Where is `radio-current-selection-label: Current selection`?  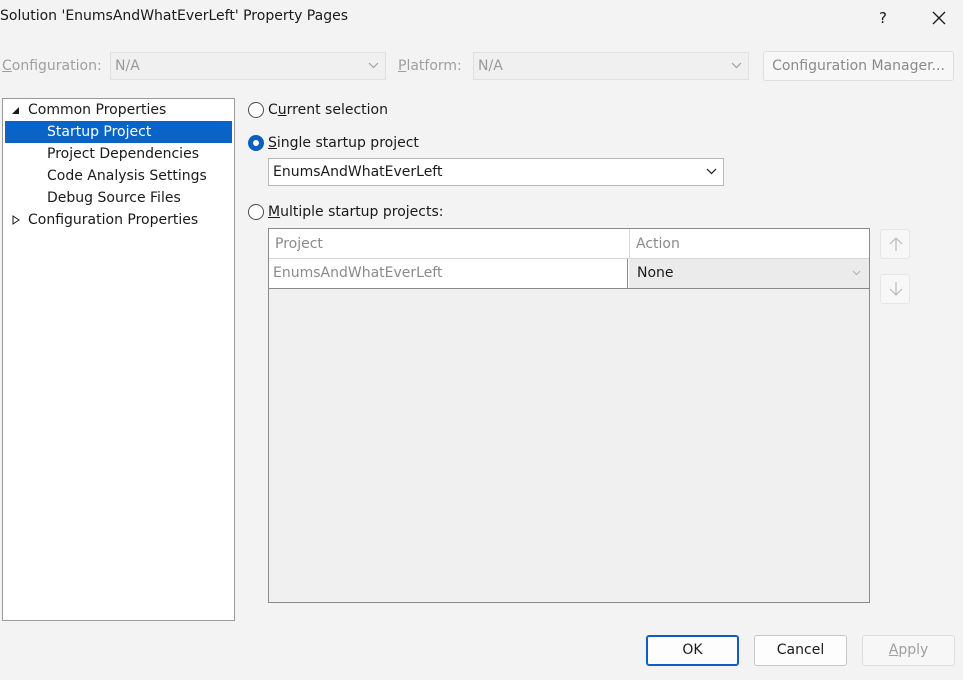 radio-current-selection-label: Current selection is located at coordinates (328, 110).